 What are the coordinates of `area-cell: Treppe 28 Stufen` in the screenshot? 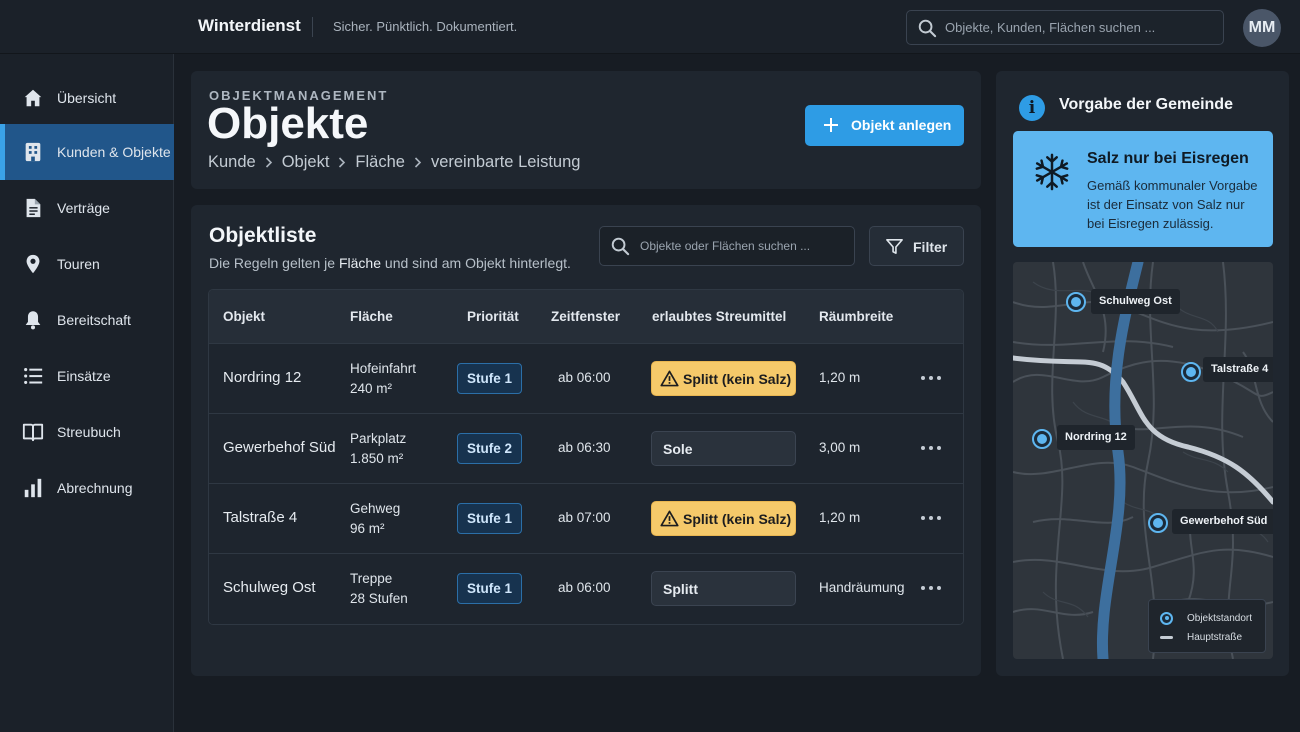 It's located at (379, 589).